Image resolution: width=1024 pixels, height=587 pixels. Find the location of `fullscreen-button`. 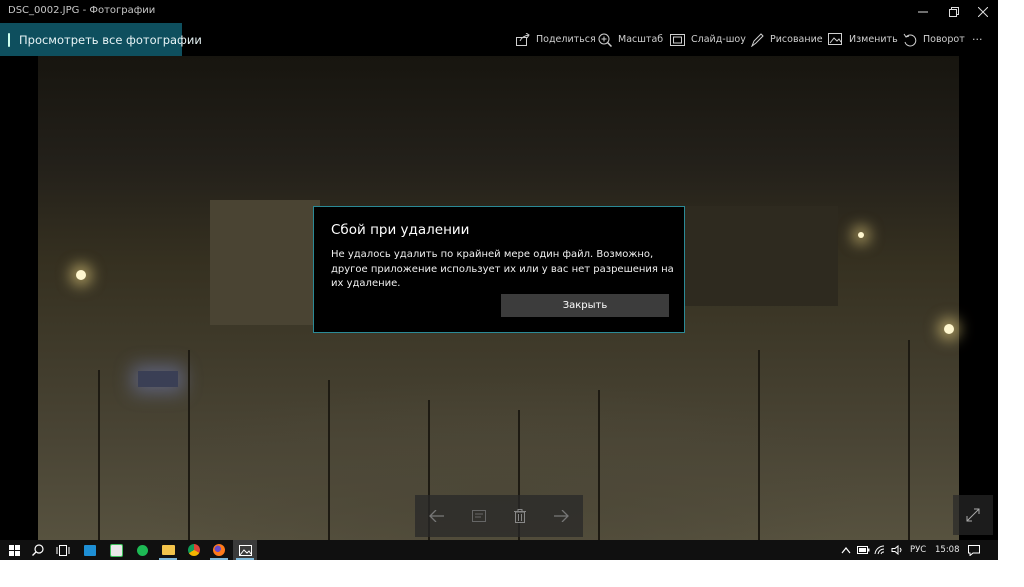

fullscreen-button is located at coordinates (973, 515).